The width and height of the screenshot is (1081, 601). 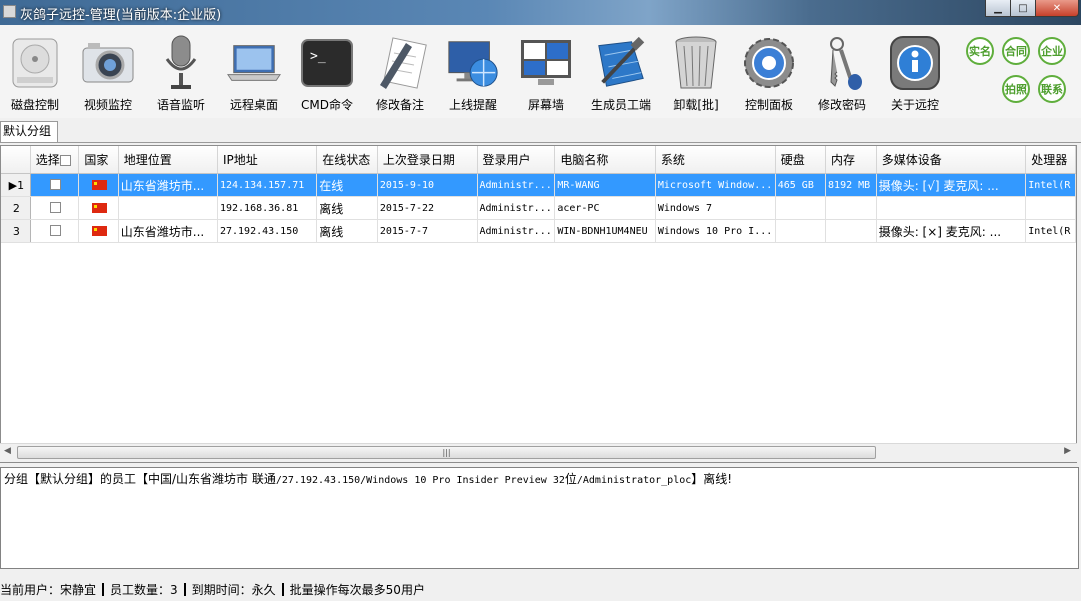 What do you see at coordinates (473, 75) in the screenshot?
I see `online-alert-button: 上线提醒` at bounding box center [473, 75].